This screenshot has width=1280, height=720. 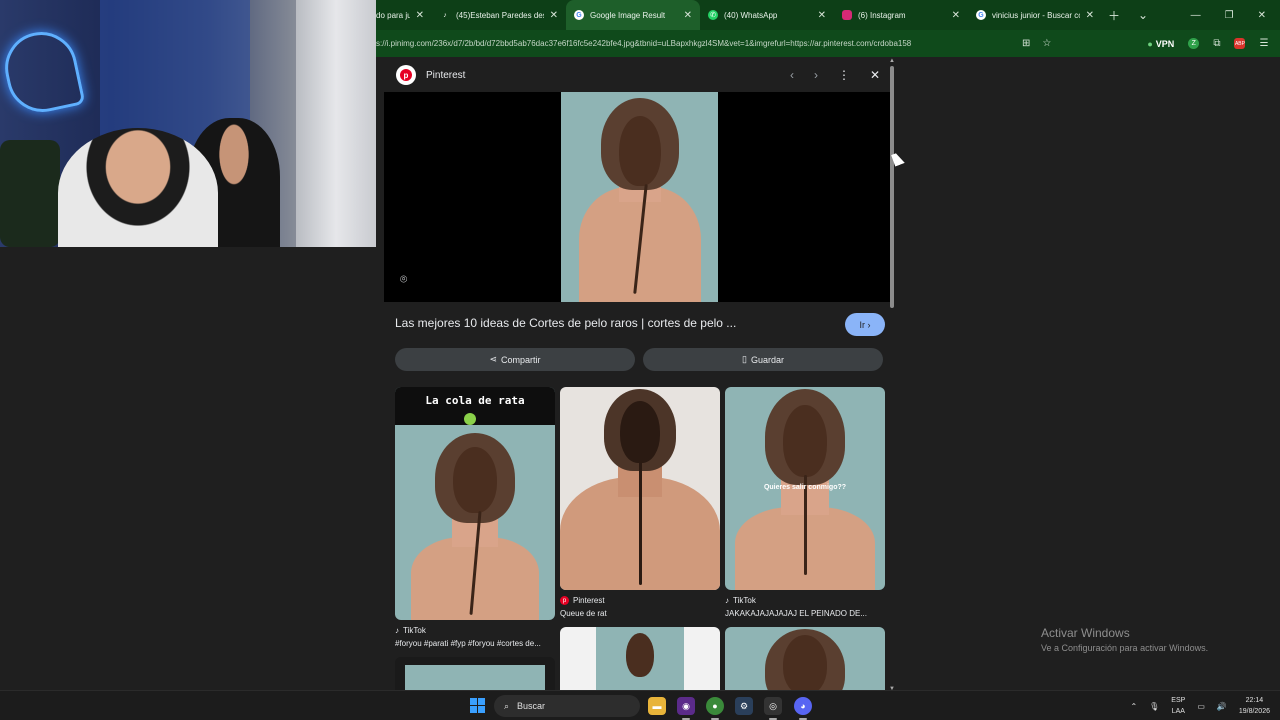 What do you see at coordinates (892, 61) in the screenshot?
I see `scroll-up-icon: ▲` at bounding box center [892, 61].